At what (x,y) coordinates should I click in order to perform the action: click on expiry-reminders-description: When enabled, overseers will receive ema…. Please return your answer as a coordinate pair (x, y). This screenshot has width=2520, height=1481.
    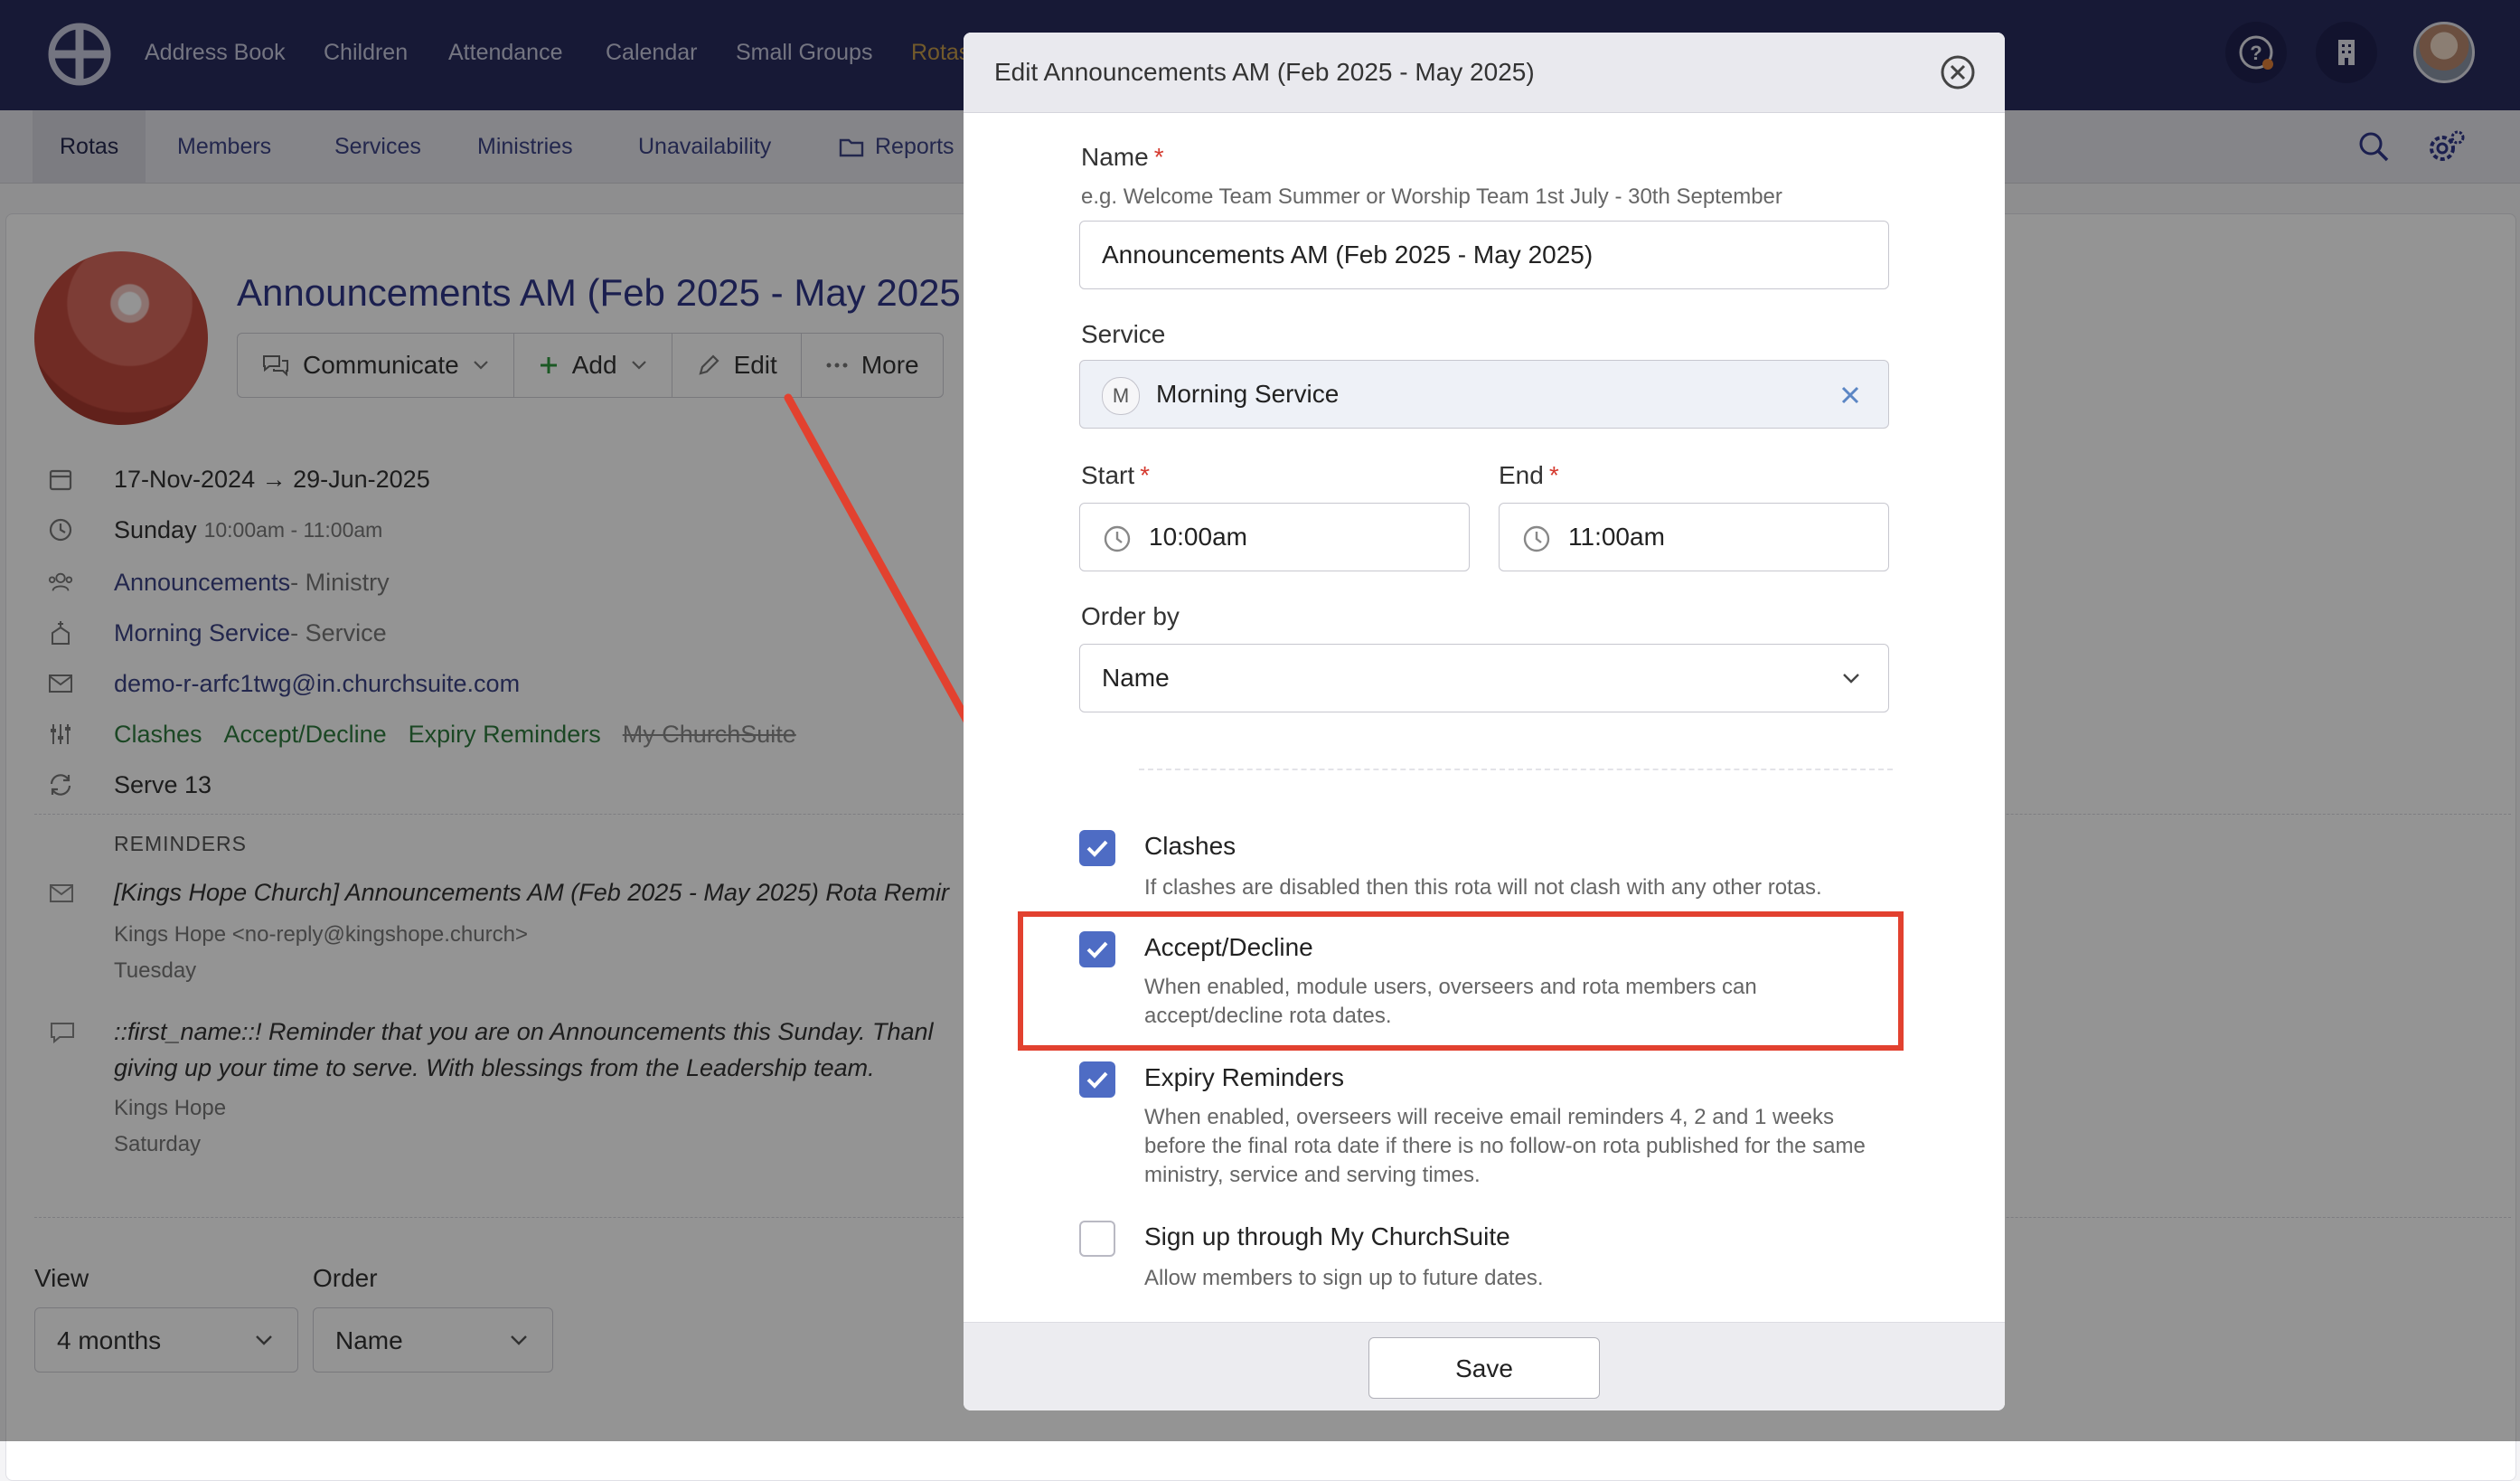
    Looking at the image, I should click on (1505, 1146).